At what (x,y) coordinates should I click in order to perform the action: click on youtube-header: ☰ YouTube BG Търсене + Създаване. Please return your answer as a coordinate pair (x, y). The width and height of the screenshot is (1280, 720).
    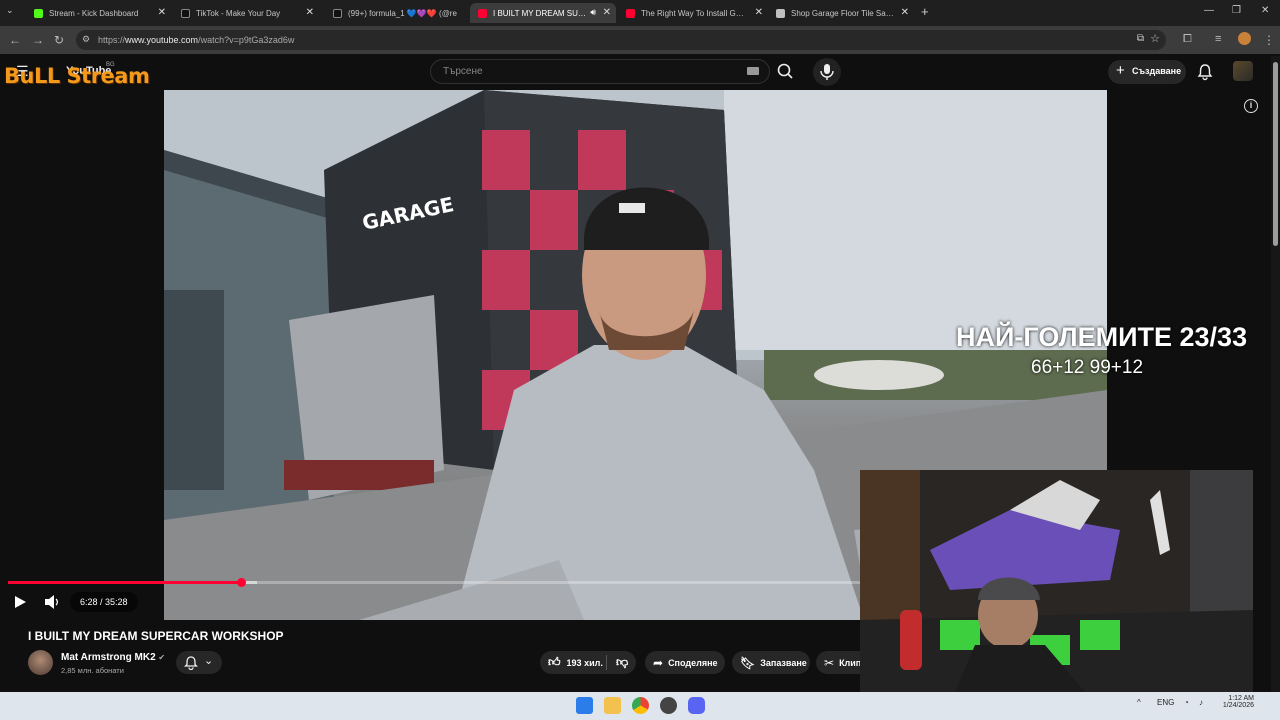
    Looking at the image, I should click on (640, 72).